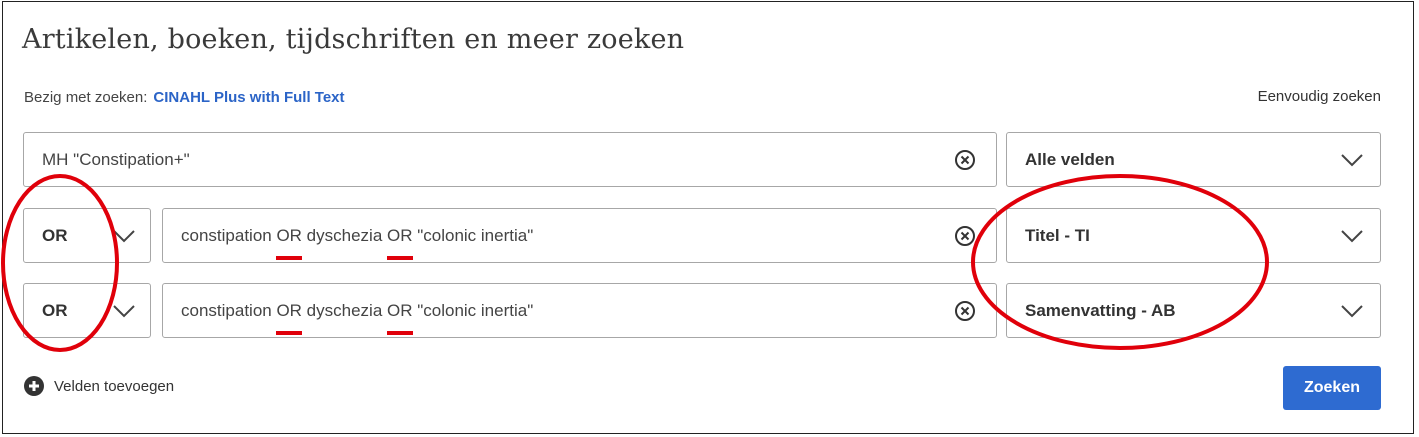  Describe the element at coordinates (55, 310) in the screenshot. I see `operator-select-3-value: OR` at that location.